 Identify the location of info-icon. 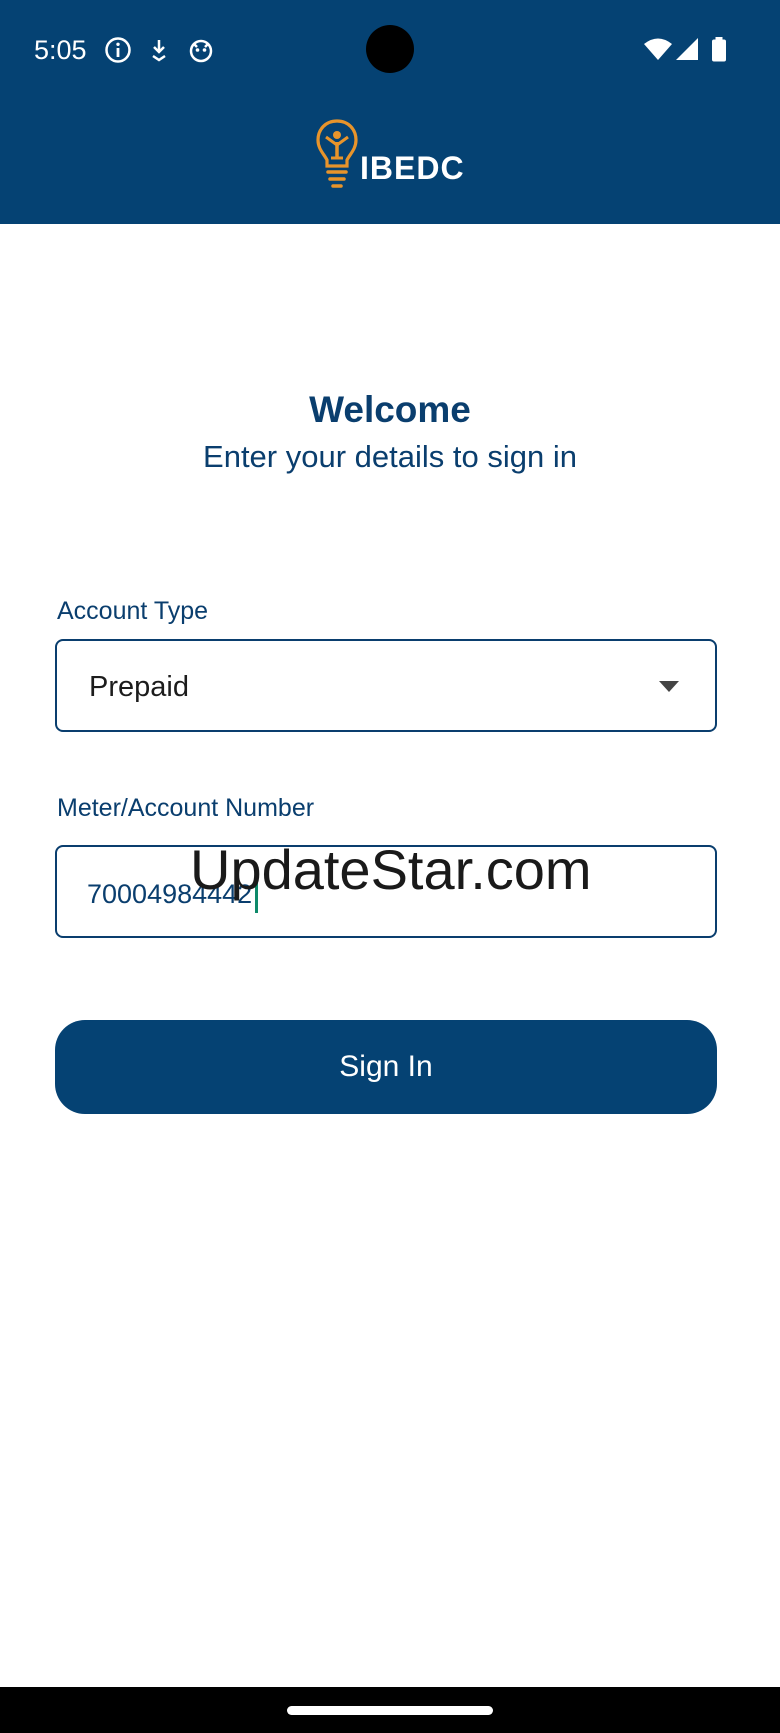
(118, 50).